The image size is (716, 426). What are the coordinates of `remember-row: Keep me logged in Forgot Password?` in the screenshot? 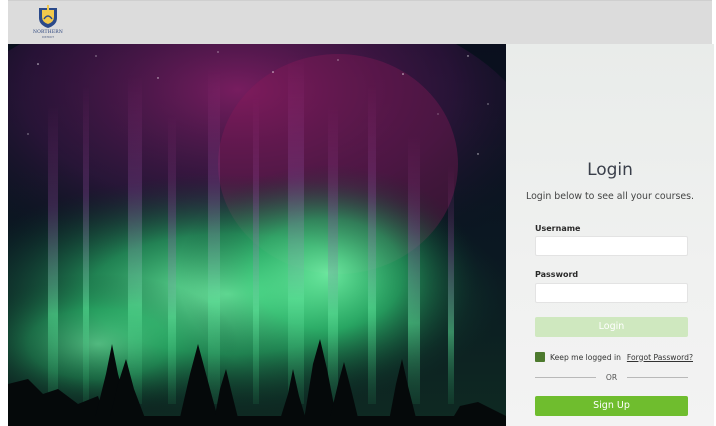 It's located at (614, 357).